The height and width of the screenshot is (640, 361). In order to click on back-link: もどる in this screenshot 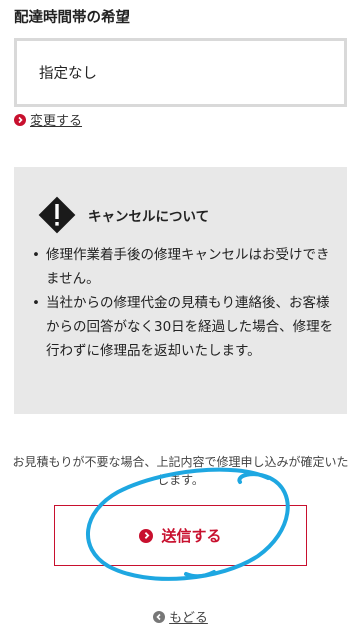, I will do `click(188, 616)`.